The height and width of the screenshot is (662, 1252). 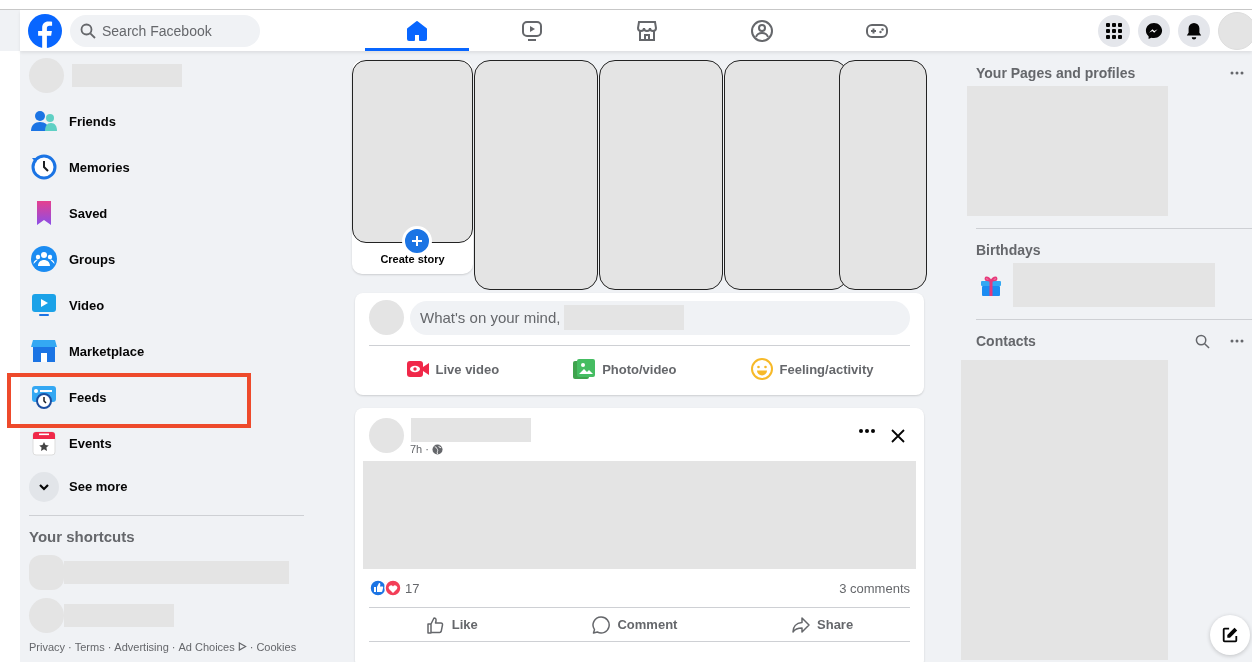 What do you see at coordinates (169, 304) in the screenshot?
I see `sidebar-item: Video` at bounding box center [169, 304].